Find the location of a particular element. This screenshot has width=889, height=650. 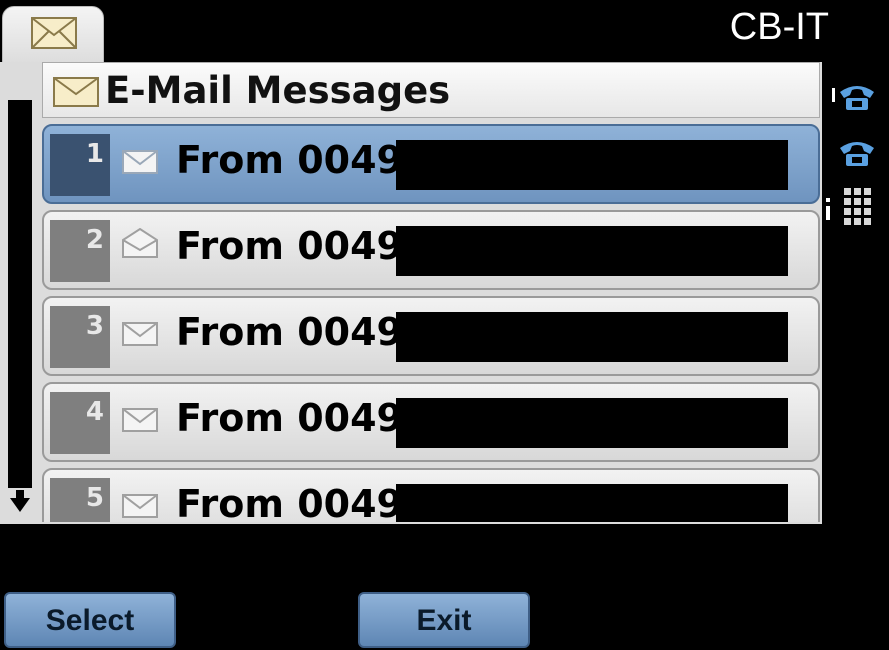

read-envelope-icon is located at coordinates (140, 243).